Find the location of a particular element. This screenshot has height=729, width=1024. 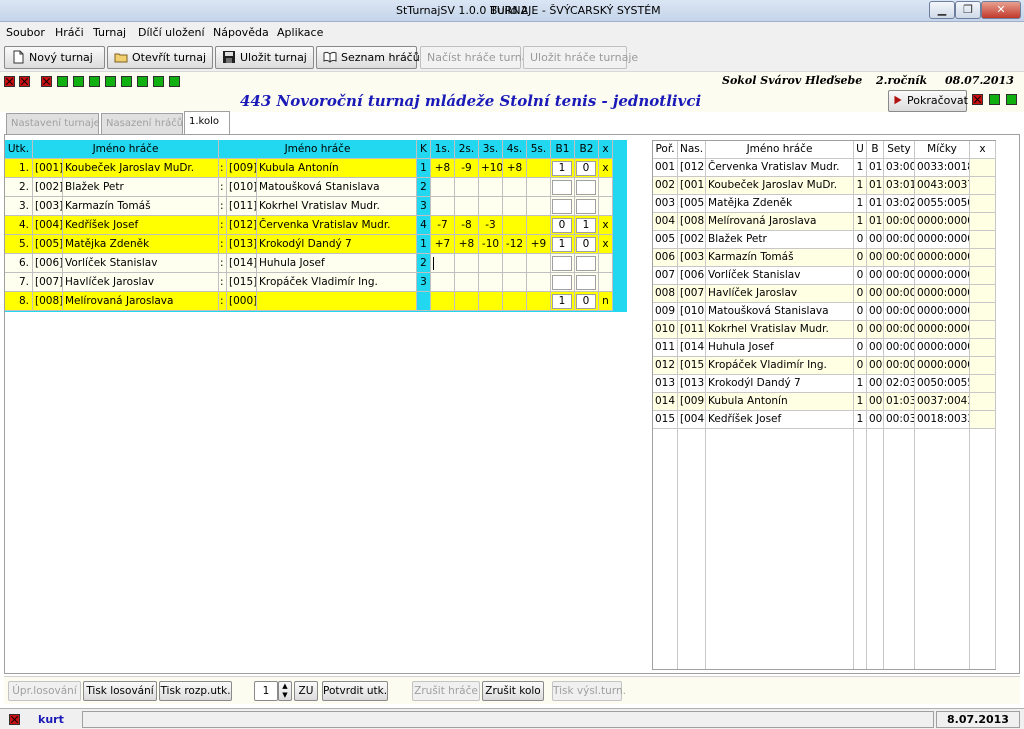

b2-points-box is located at coordinates (586, 206).